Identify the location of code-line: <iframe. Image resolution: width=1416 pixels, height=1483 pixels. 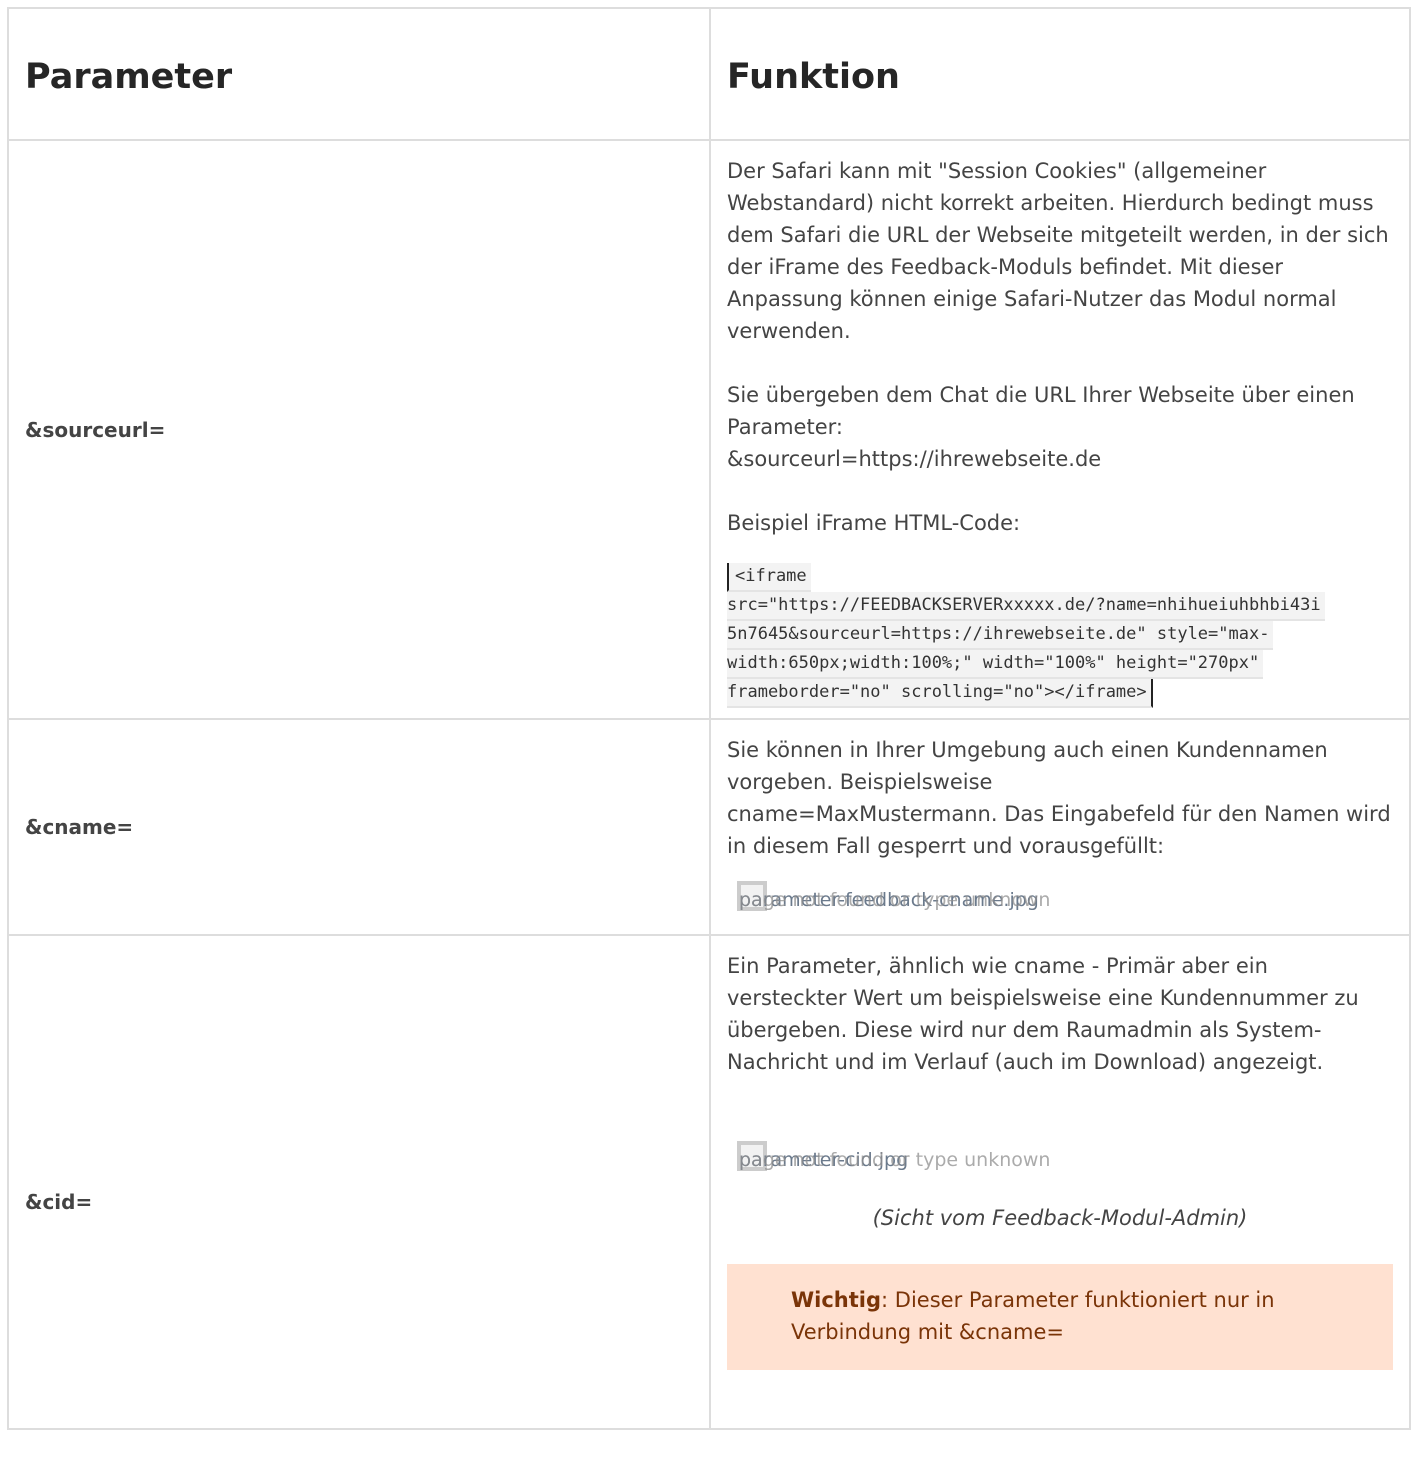
(769, 577).